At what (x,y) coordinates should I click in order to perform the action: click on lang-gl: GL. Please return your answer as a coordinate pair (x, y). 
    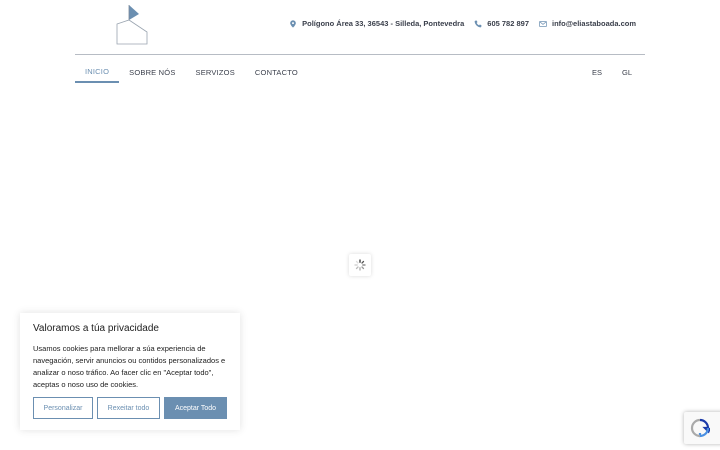
    Looking at the image, I should click on (627, 72).